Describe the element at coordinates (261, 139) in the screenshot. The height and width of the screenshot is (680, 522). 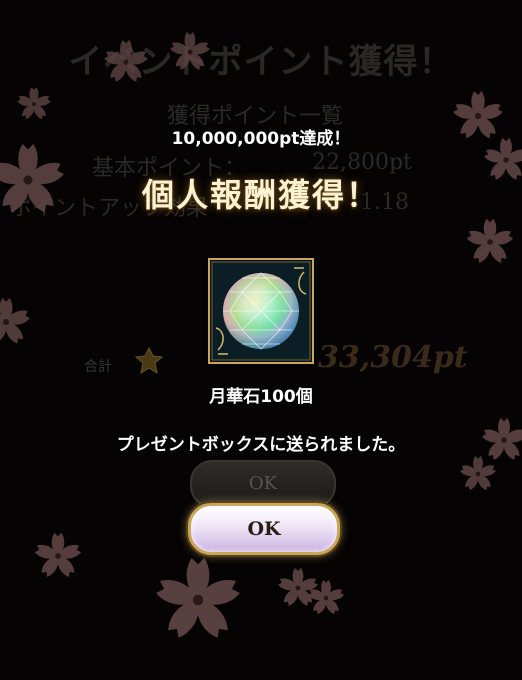
I see `milestone-subtitle: 10,000,000pt達成！` at that location.